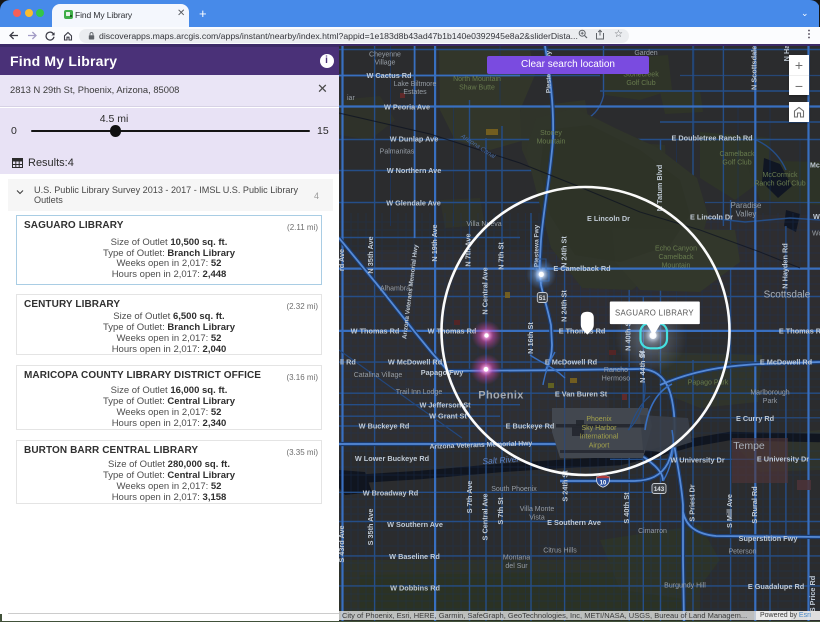 Image resolution: width=820 pixels, height=622 pixels. What do you see at coordinates (397, 152) in the screenshot?
I see `svg-text: Palmanitas` at bounding box center [397, 152].